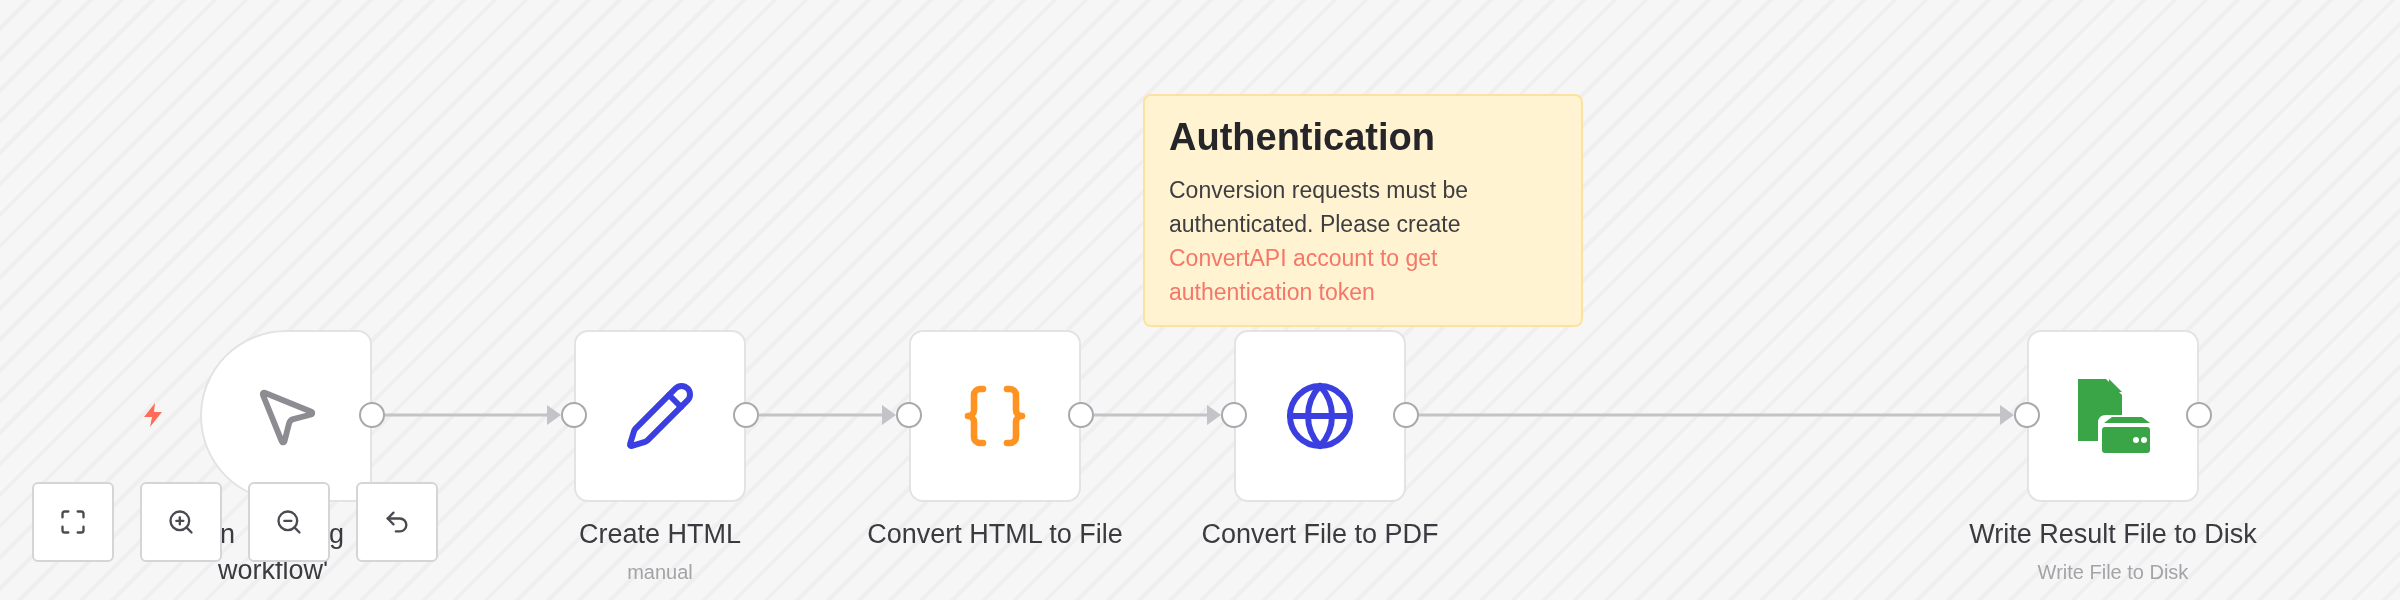 The height and width of the screenshot is (600, 2400). I want to click on zoom-in-button, so click(181, 522).